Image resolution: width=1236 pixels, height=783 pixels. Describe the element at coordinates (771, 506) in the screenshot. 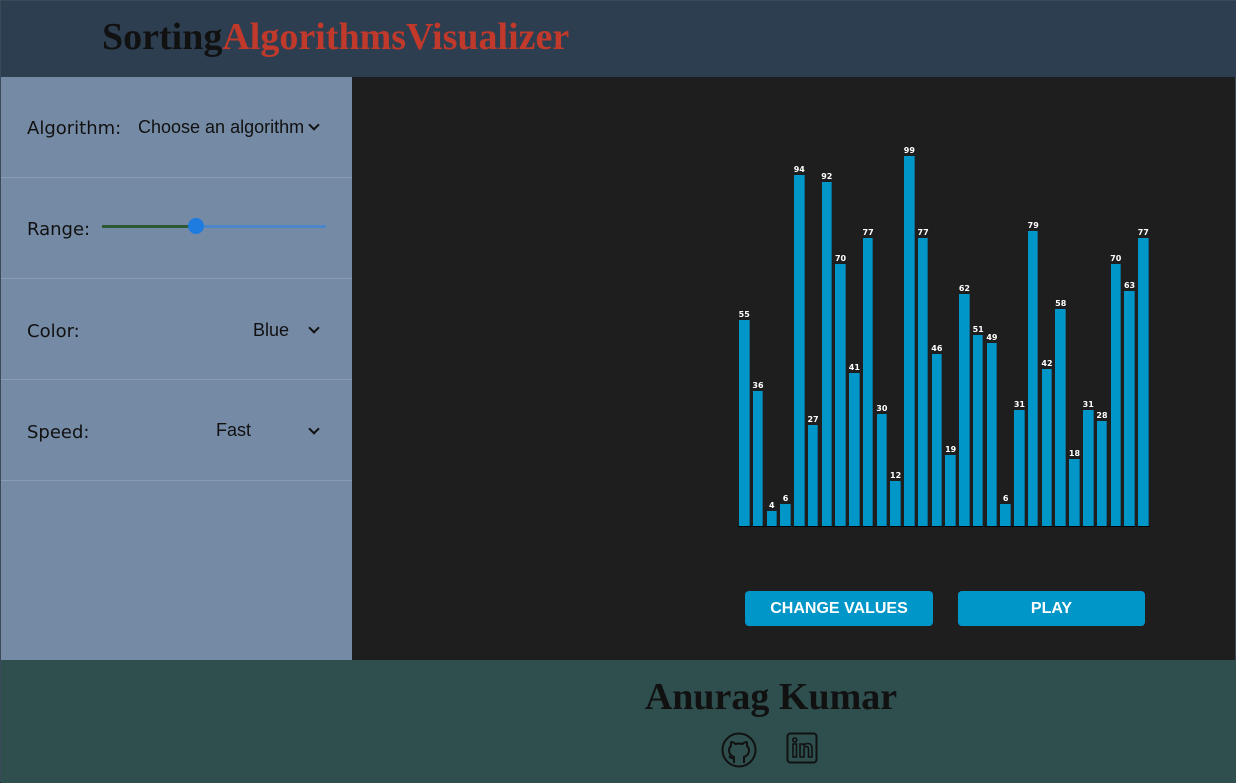

I see `bar-value-label: 4` at that location.